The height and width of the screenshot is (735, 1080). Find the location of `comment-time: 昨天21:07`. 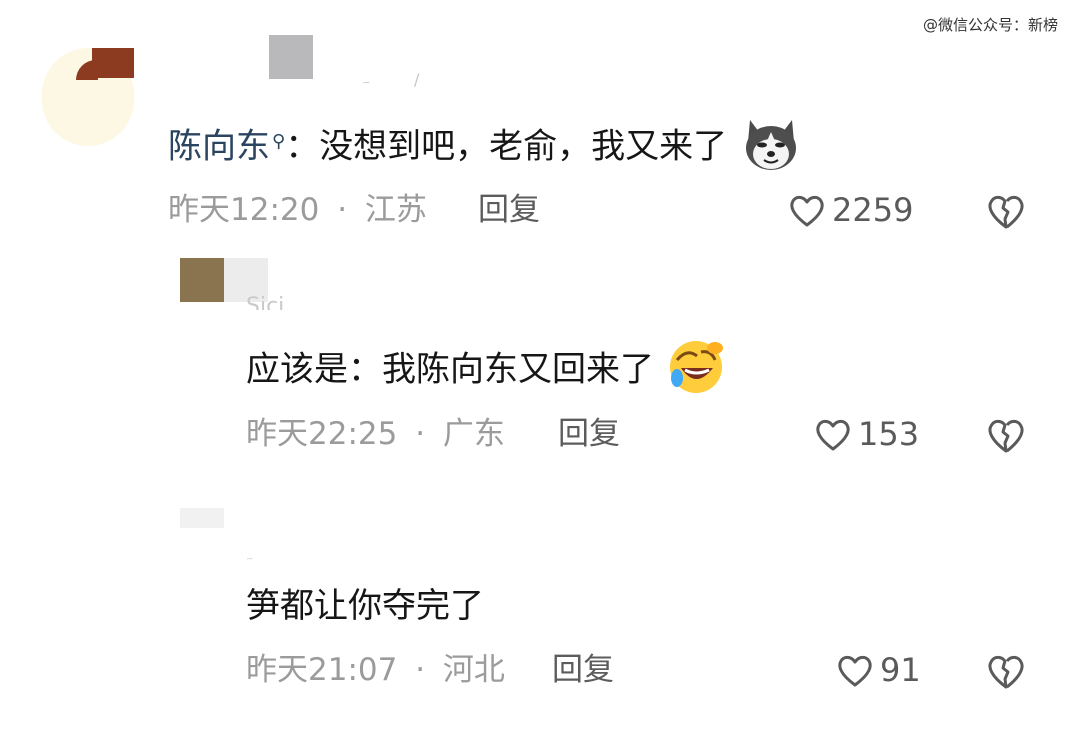

comment-time: 昨天21:07 is located at coordinates (322, 670).